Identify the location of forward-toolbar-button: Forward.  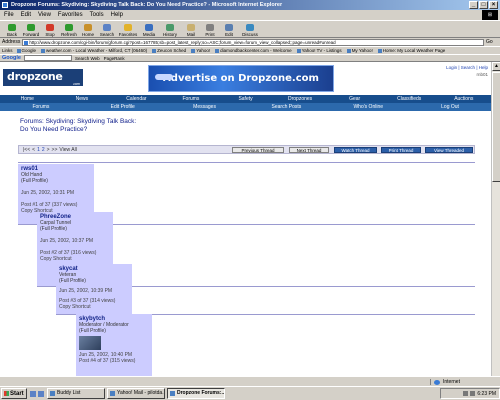
(31, 29).